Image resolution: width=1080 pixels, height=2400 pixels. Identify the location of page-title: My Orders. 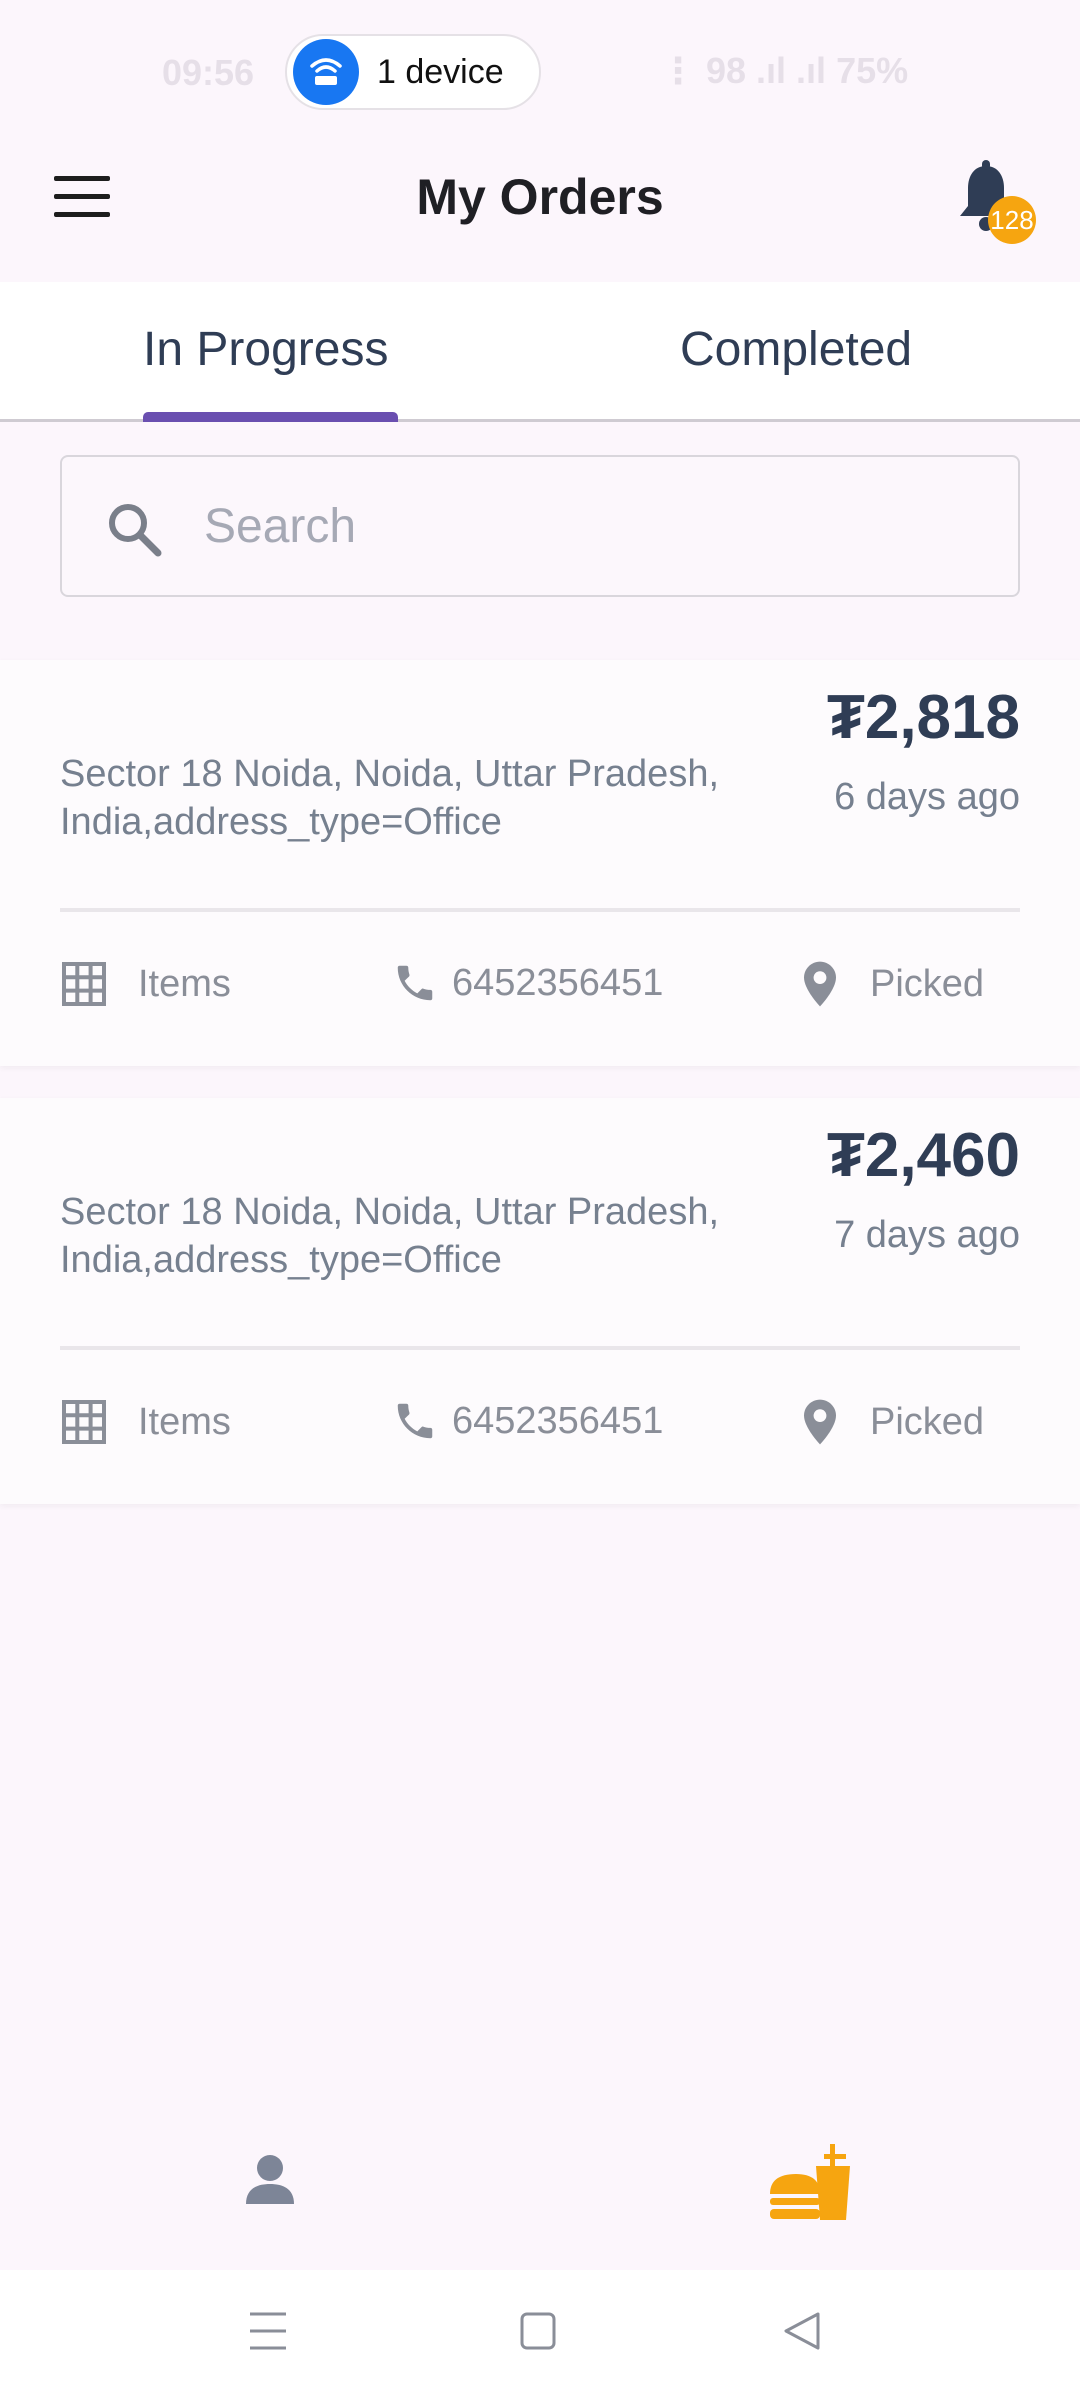
(540, 197).